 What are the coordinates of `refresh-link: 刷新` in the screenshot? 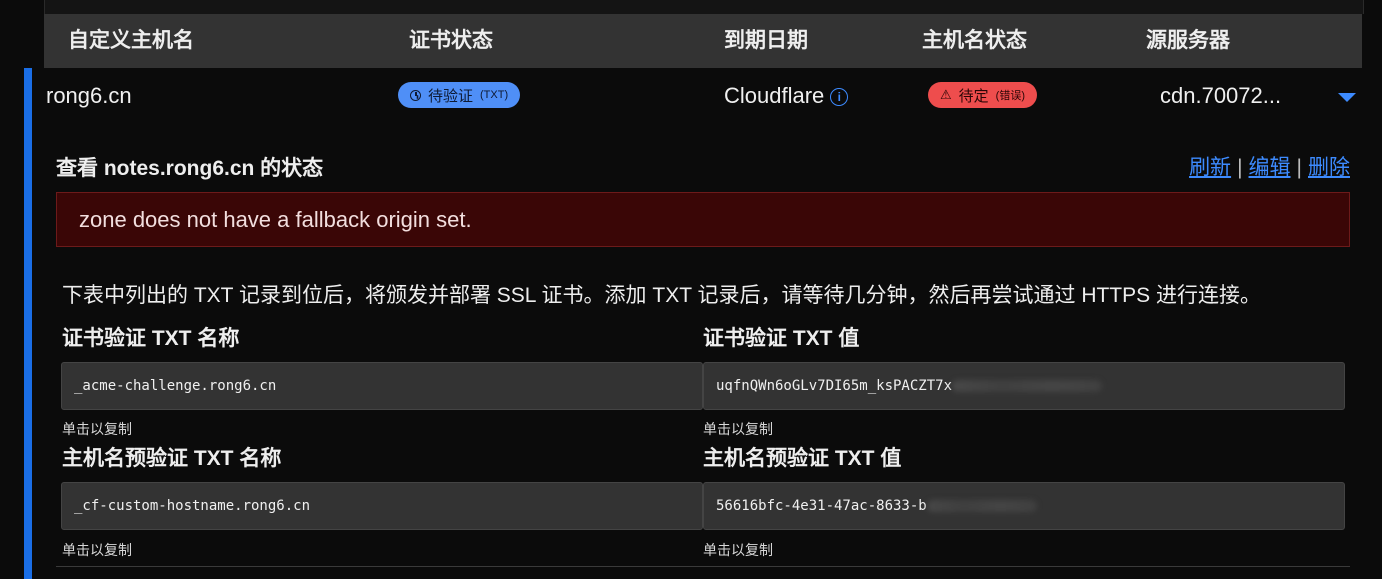 It's located at (1210, 167).